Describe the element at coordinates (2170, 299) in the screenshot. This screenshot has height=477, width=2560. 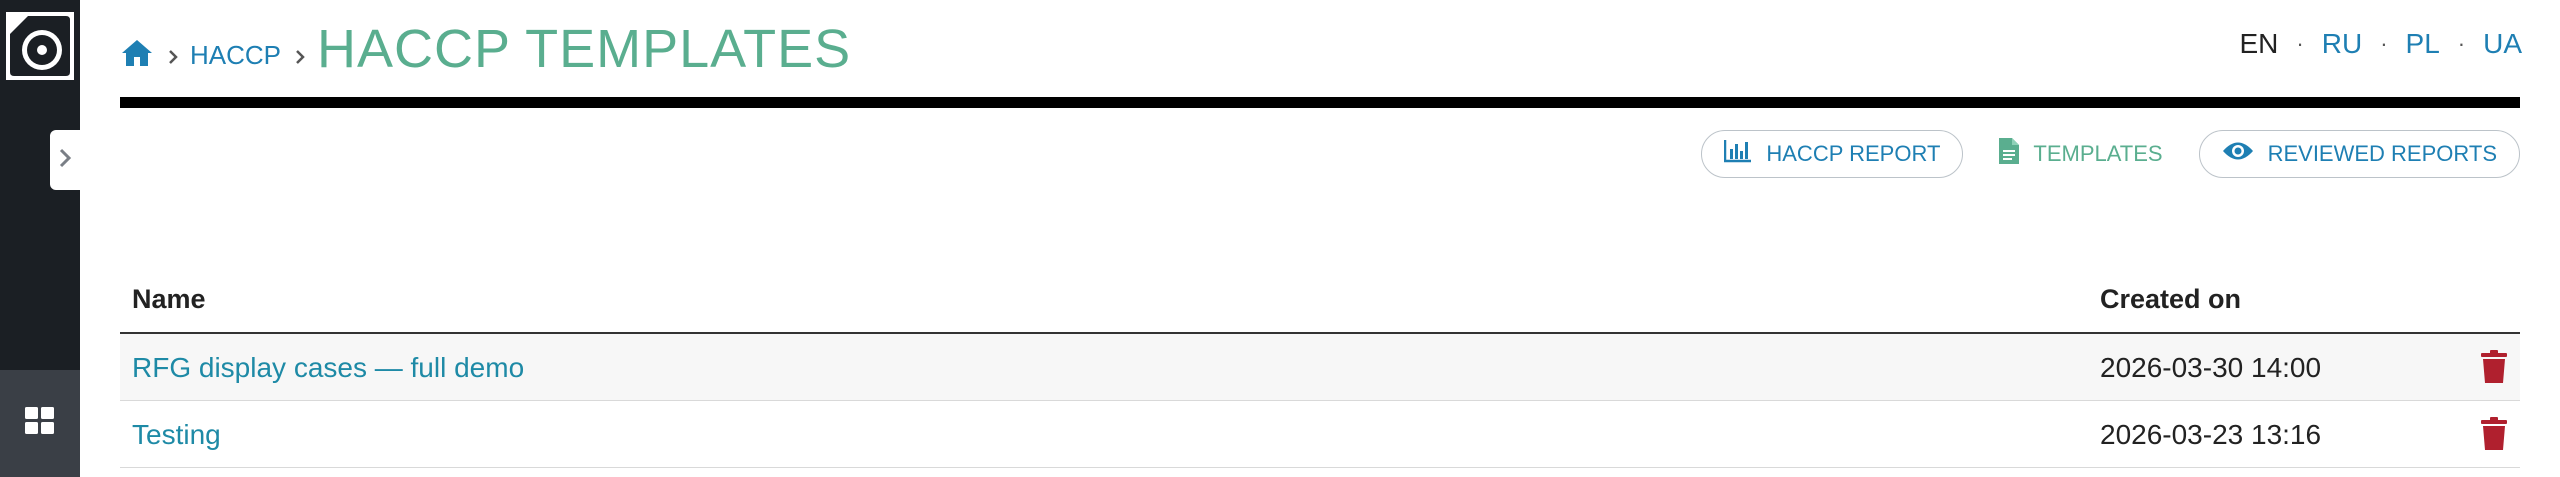
I see `column-header-created-on: Created on` at that location.